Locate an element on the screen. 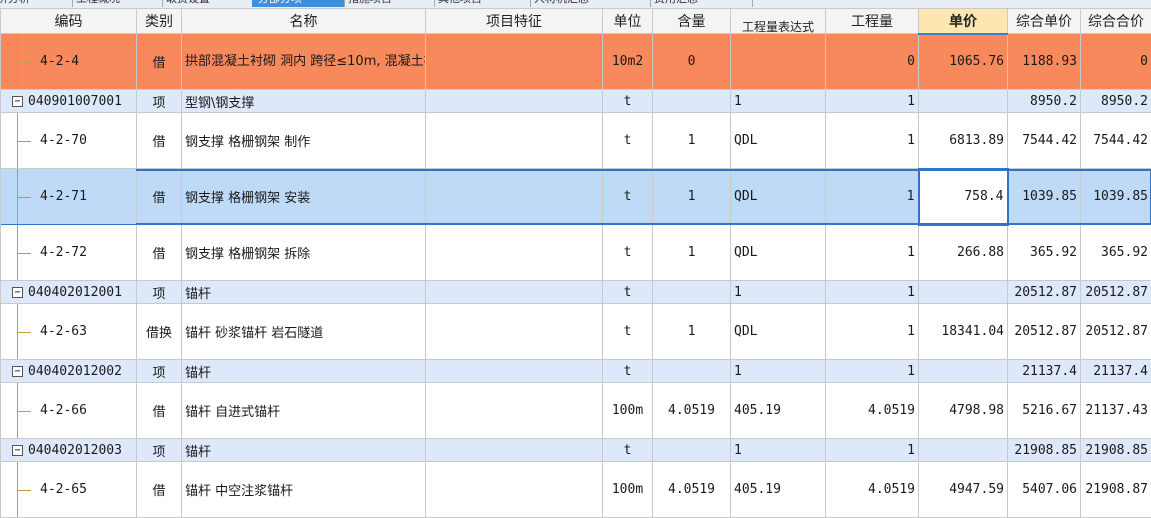  module-tab: 取费设置 is located at coordinates (207, 3).